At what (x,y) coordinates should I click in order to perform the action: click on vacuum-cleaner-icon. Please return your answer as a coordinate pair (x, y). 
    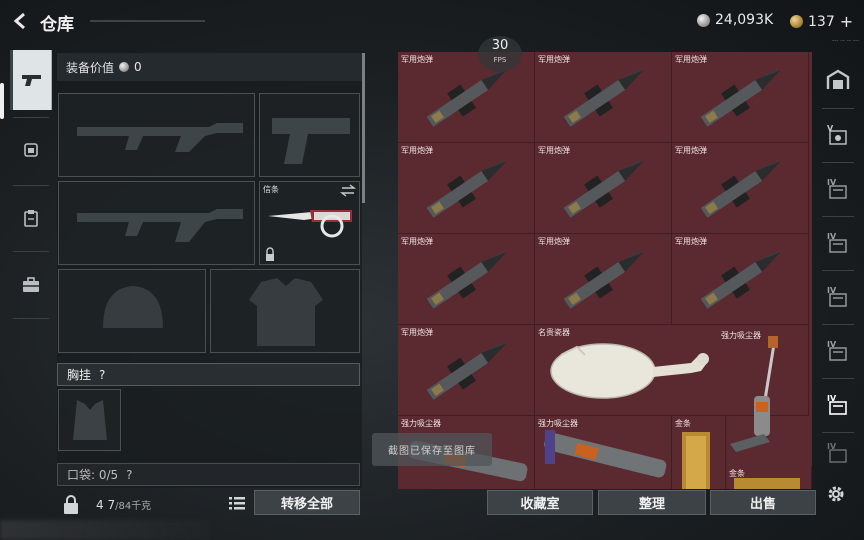
    Looking at the image, I should click on (764, 396).